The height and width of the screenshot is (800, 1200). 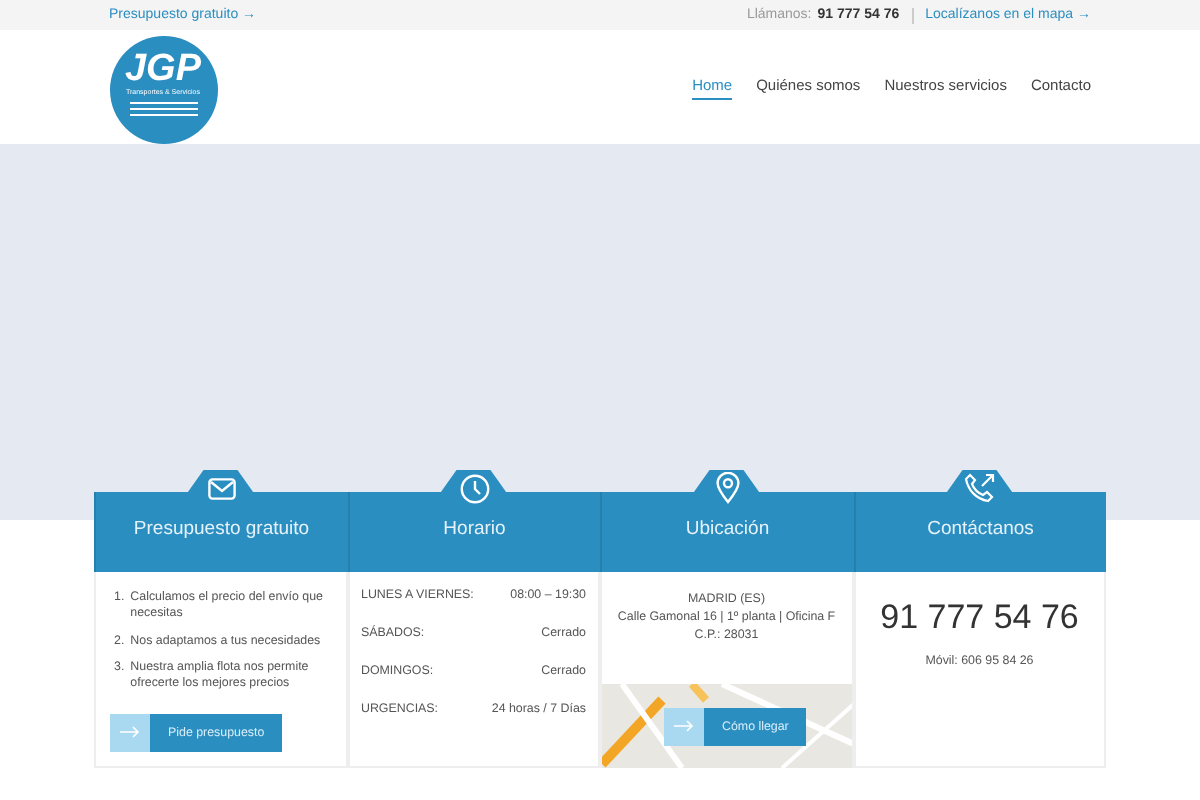 I want to click on location-pin-icon, so click(x=727, y=488).